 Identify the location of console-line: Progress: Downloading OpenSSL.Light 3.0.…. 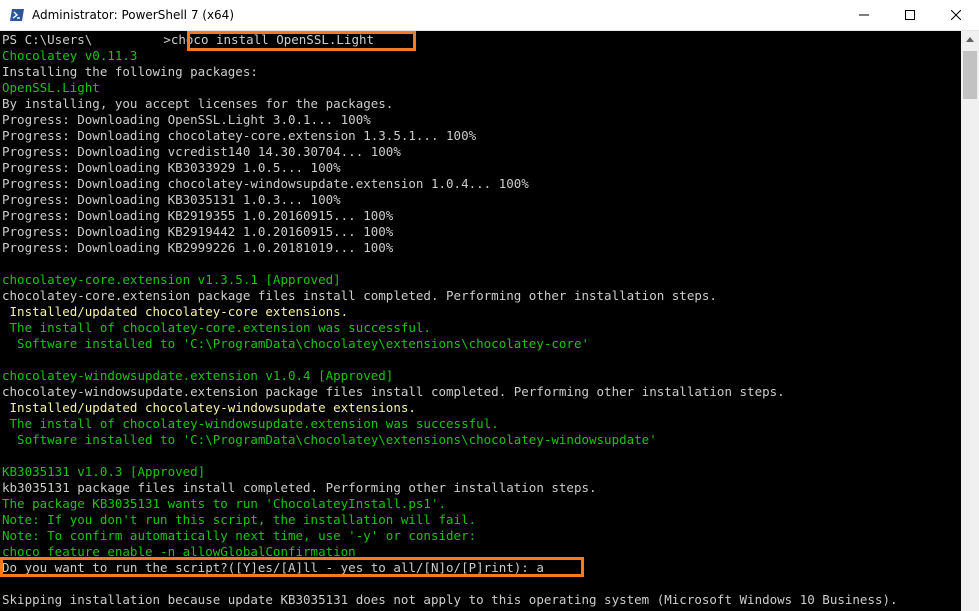
(186, 119).